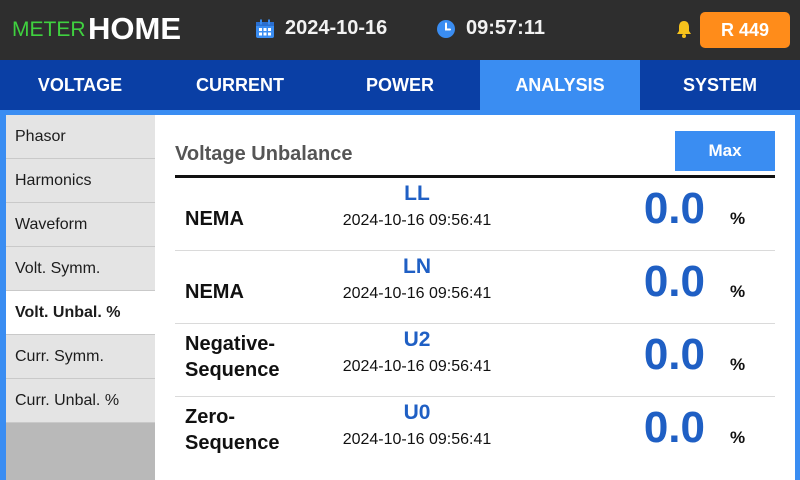 The height and width of the screenshot is (480, 800). I want to click on current-date: 2024-10-16, so click(336, 28).